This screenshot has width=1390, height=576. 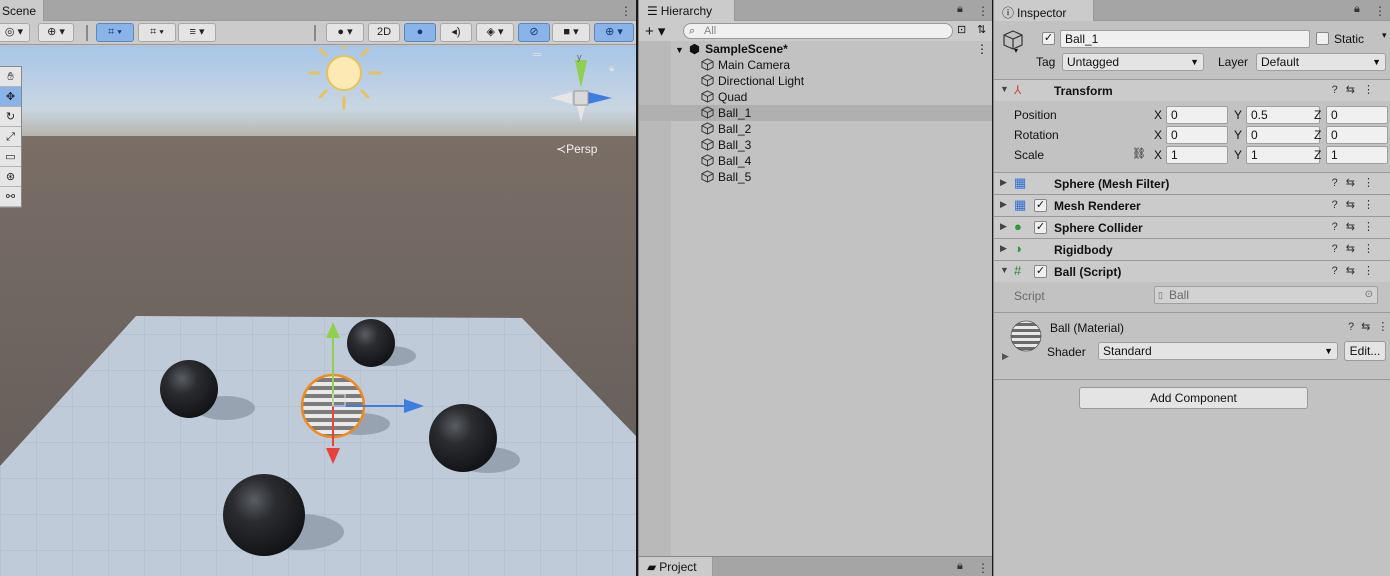 What do you see at coordinates (687, 10) in the screenshot?
I see `hierarchy-tab: ☰ Hierarchy` at bounding box center [687, 10].